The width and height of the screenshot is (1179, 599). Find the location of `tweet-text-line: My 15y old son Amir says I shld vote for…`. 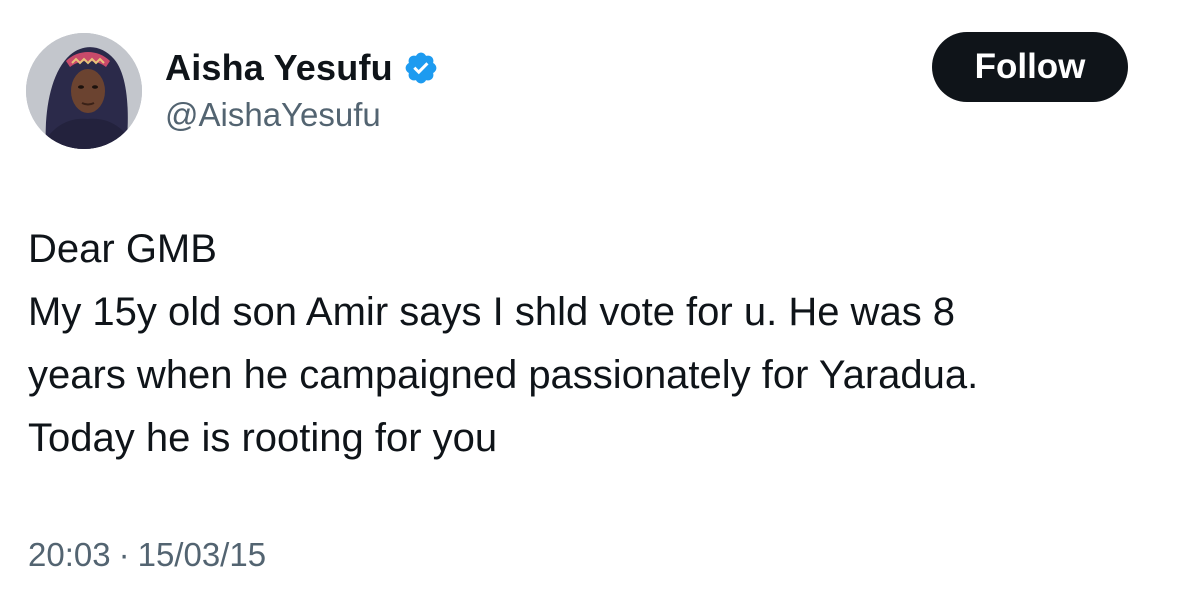

tweet-text-line: My 15y old son Amir says I shld vote for… is located at coordinates (492, 312).